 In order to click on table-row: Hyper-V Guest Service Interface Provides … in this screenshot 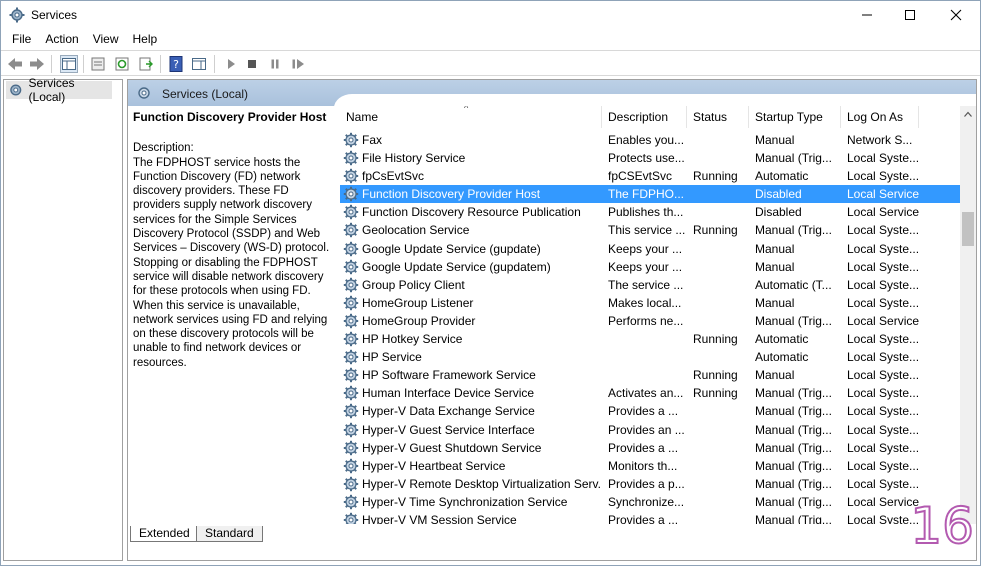, I will do `click(650, 430)`.